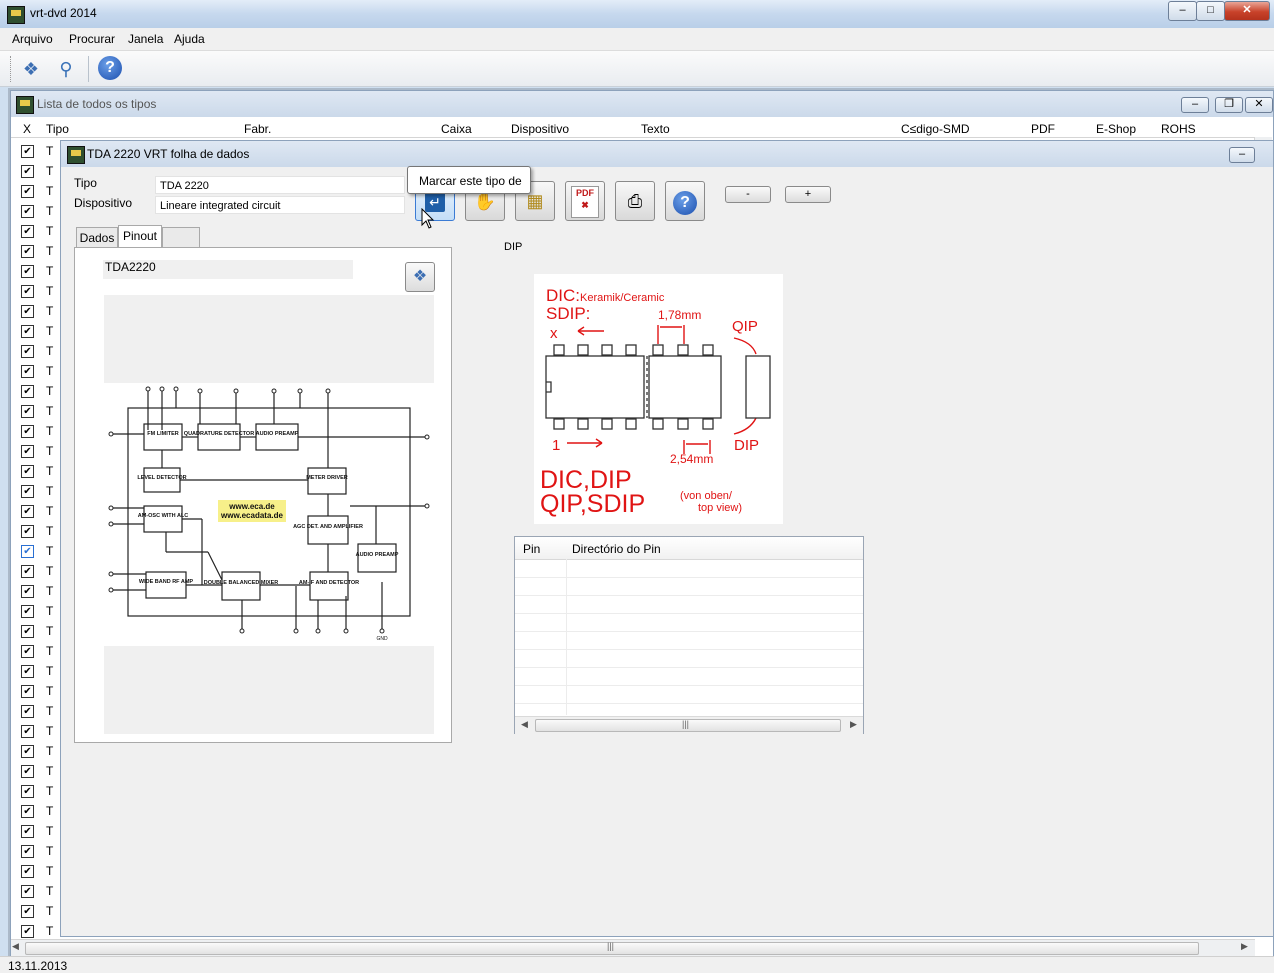 The image size is (1274, 973). Describe the element at coordinates (257, 129) in the screenshot. I see `col-fabr: Fabr.` at that location.